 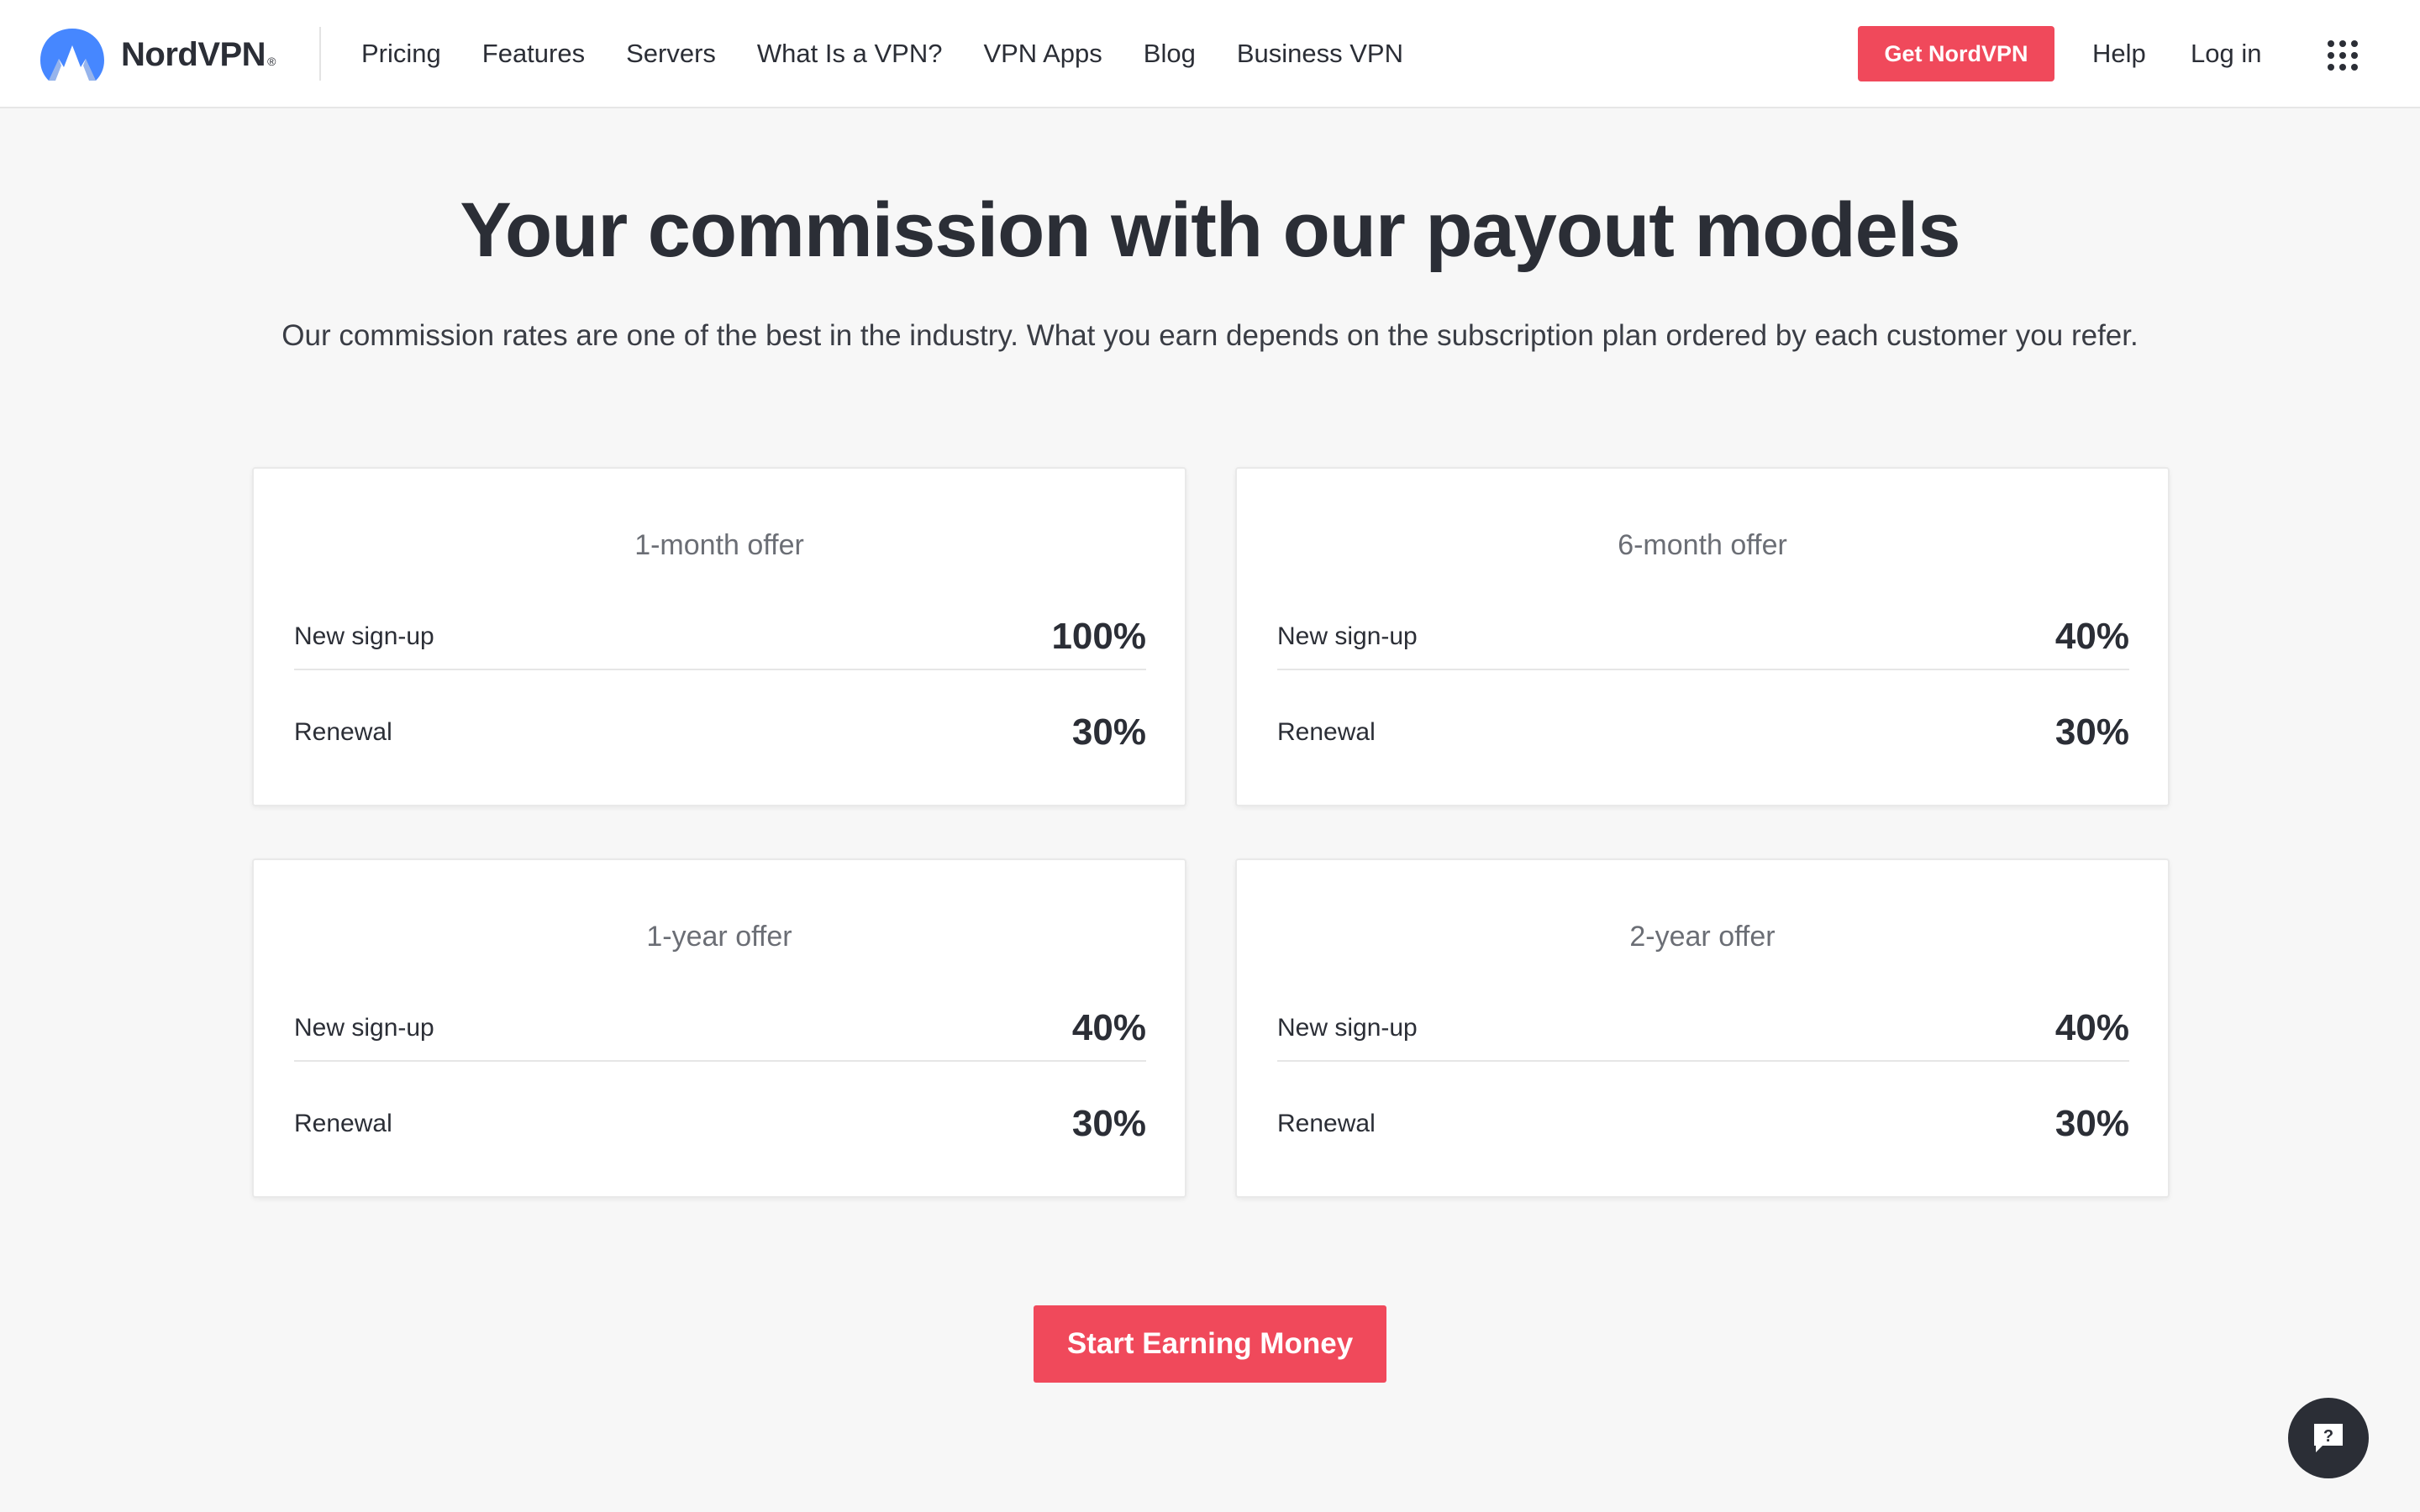 What do you see at coordinates (1703, 937) in the screenshot?
I see `offer-title: 2-year offer` at bounding box center [1703, 937].